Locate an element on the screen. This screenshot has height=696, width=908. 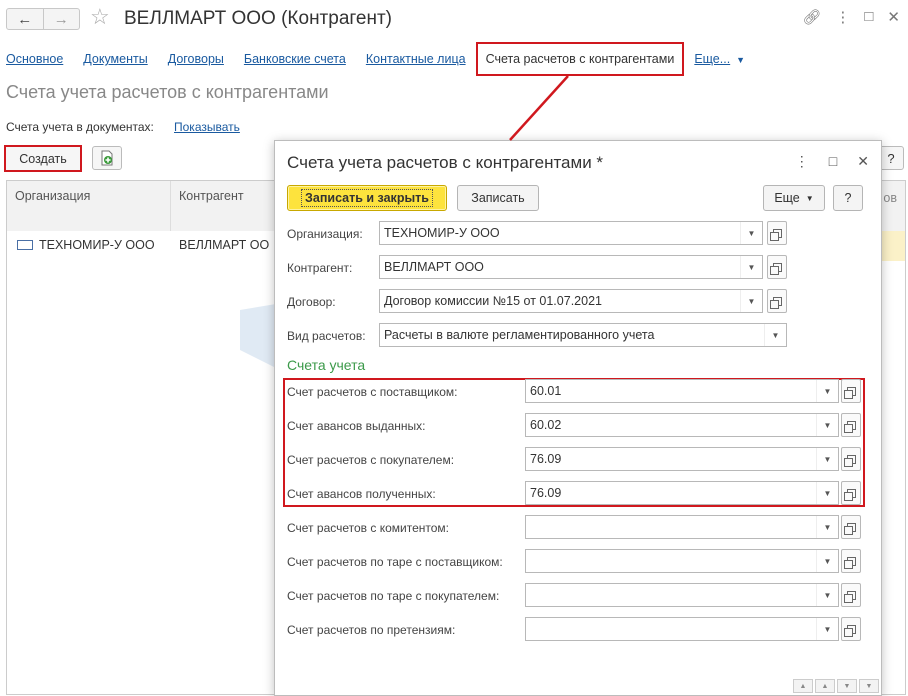
save-button: Записать is located at coordinates (498, 198).